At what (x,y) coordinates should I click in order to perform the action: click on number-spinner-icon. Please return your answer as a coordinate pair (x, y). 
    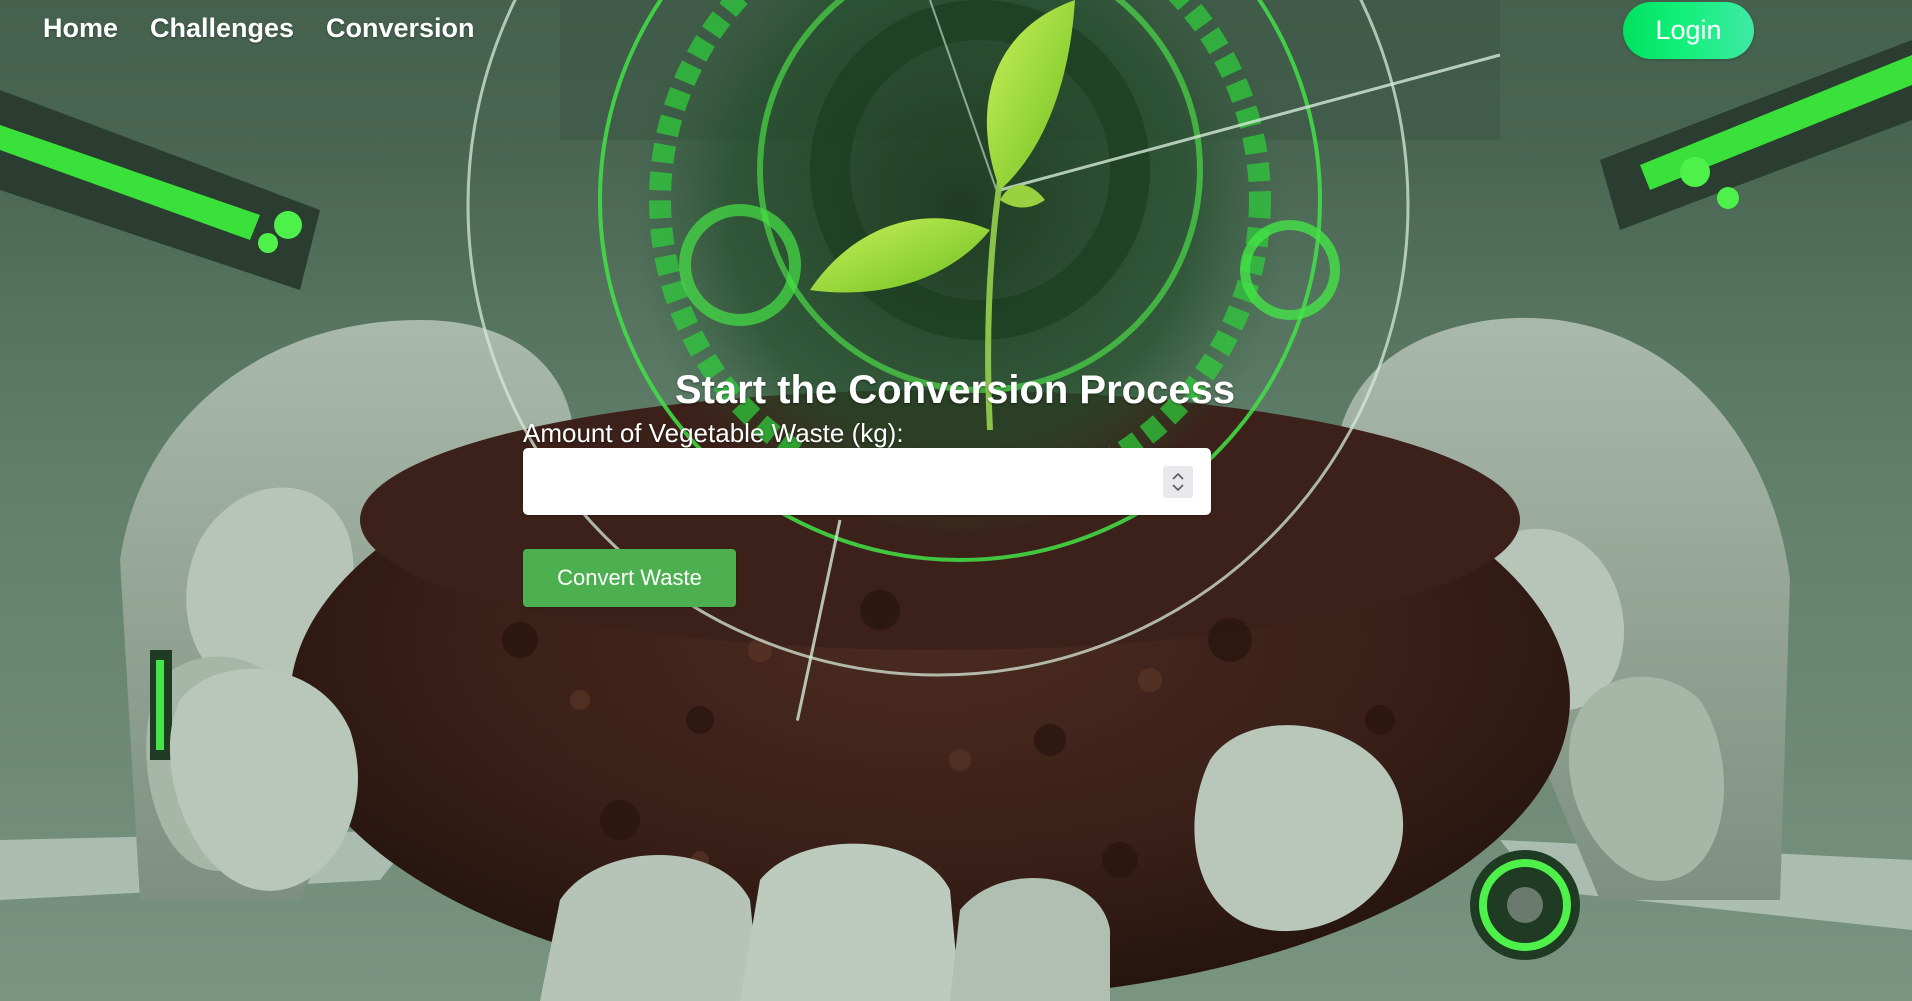
    Looking at the image, I should click on (1178, 482).